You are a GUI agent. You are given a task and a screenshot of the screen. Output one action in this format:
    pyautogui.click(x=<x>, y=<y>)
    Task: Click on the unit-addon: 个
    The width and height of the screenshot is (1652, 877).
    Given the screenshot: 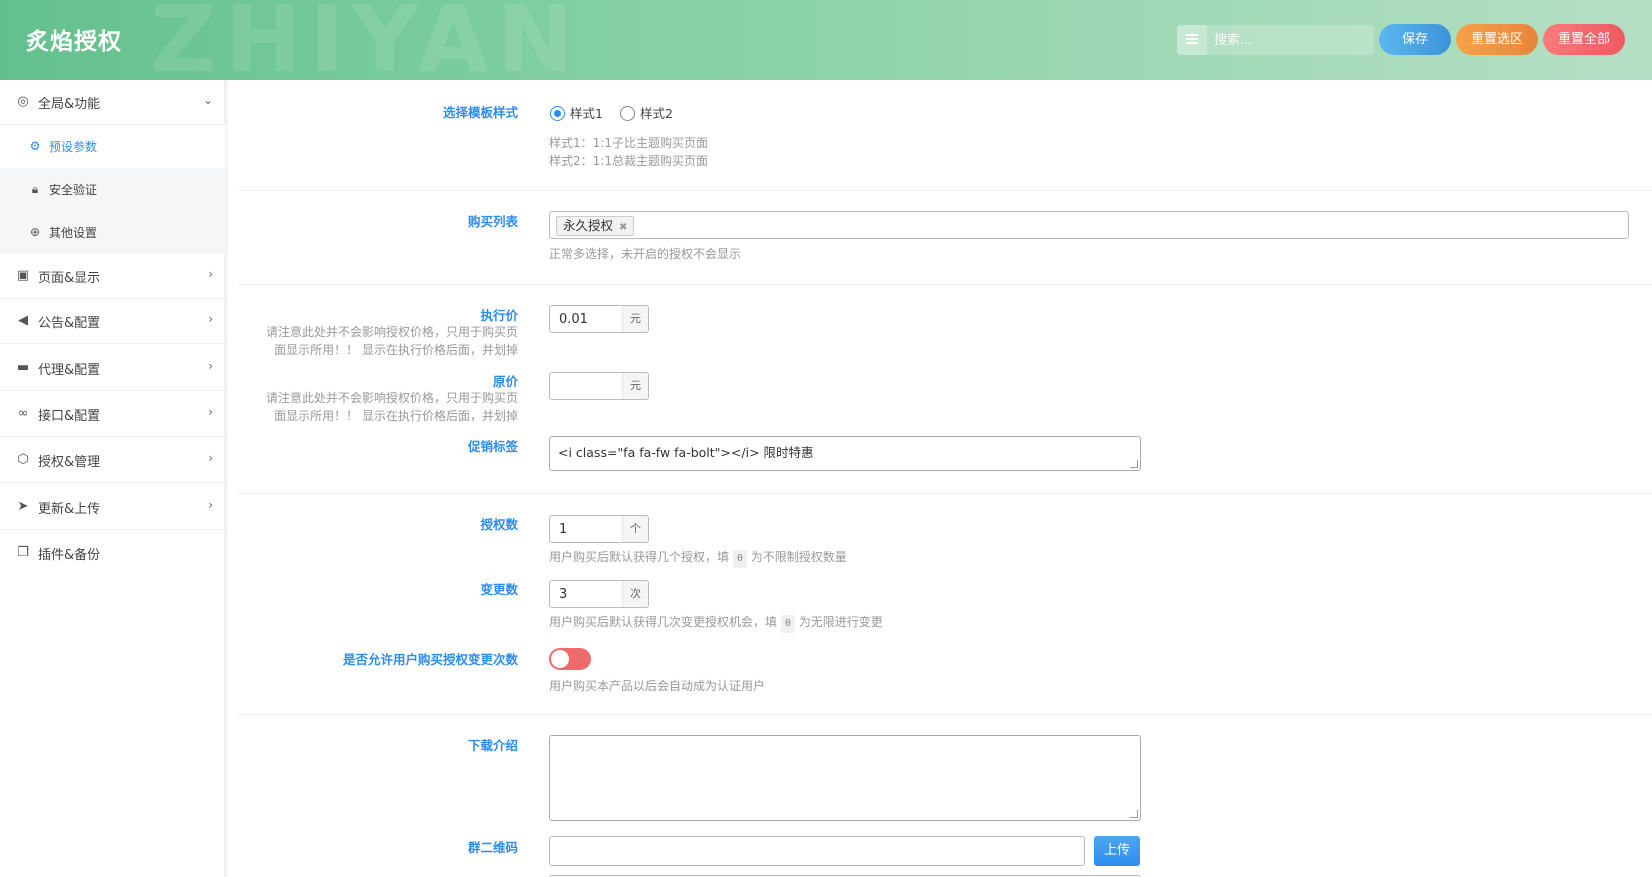 What is the action you would take?
    pyautogui.click(x=635, y=529)
    